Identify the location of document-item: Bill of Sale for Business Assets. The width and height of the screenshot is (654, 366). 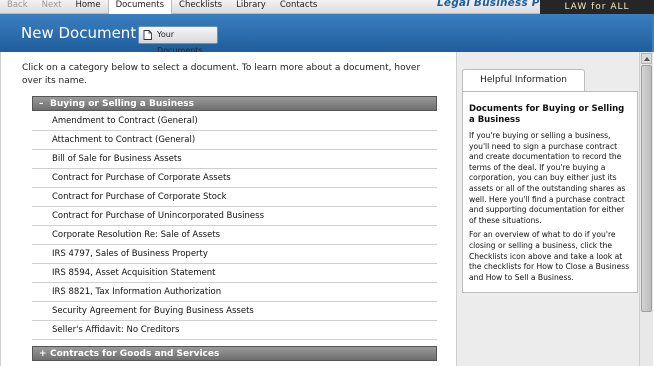
(234, 159).